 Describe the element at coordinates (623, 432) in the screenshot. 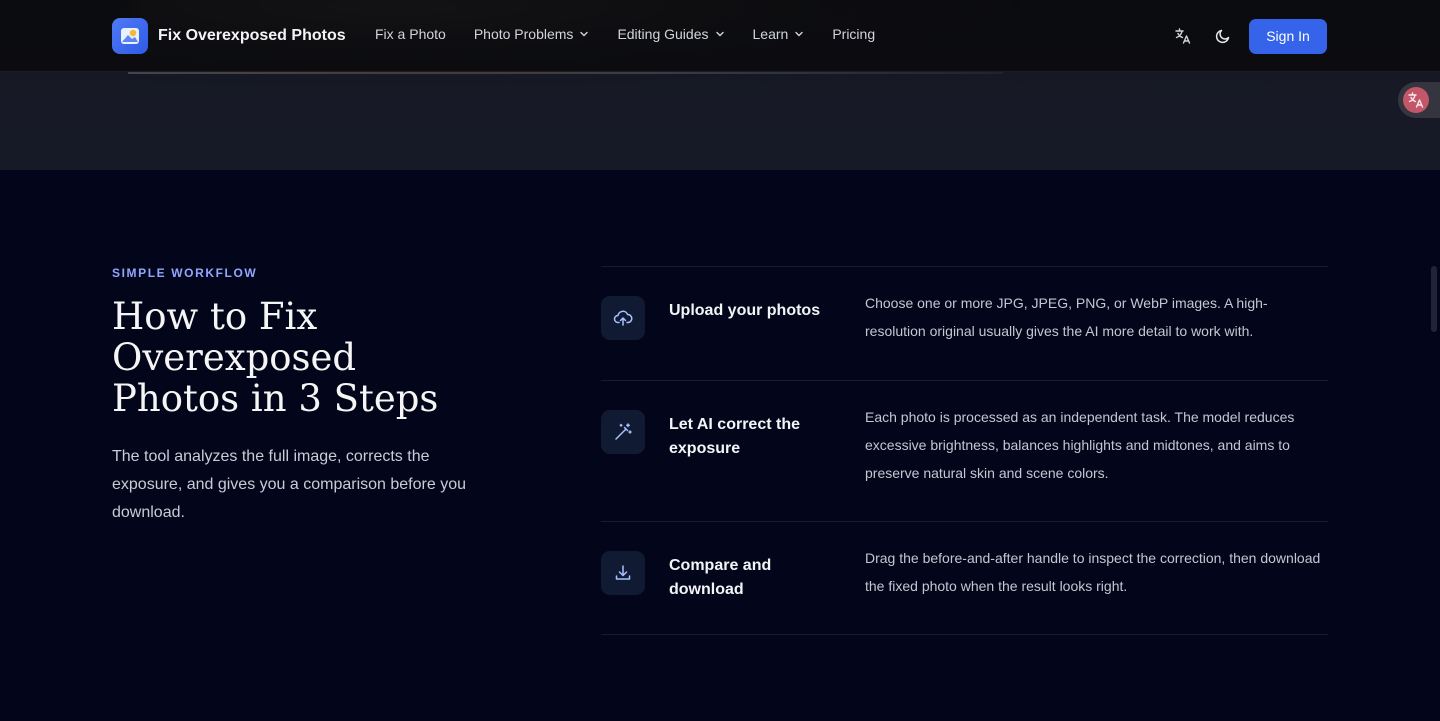

I see `magic-wand-icon` at that location.